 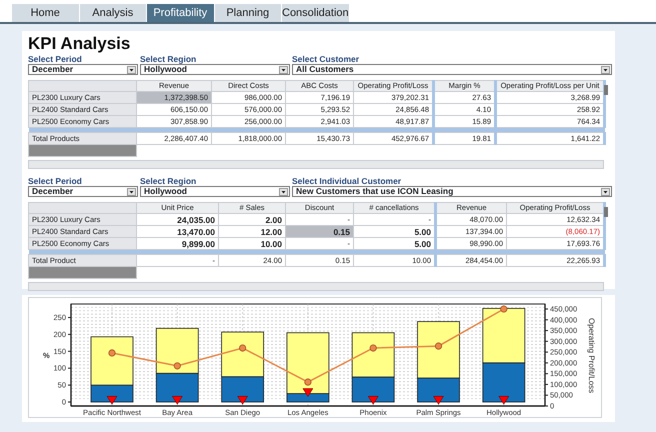 I want to click on table-cell: 13,470.00, so click(x=177, y=232).